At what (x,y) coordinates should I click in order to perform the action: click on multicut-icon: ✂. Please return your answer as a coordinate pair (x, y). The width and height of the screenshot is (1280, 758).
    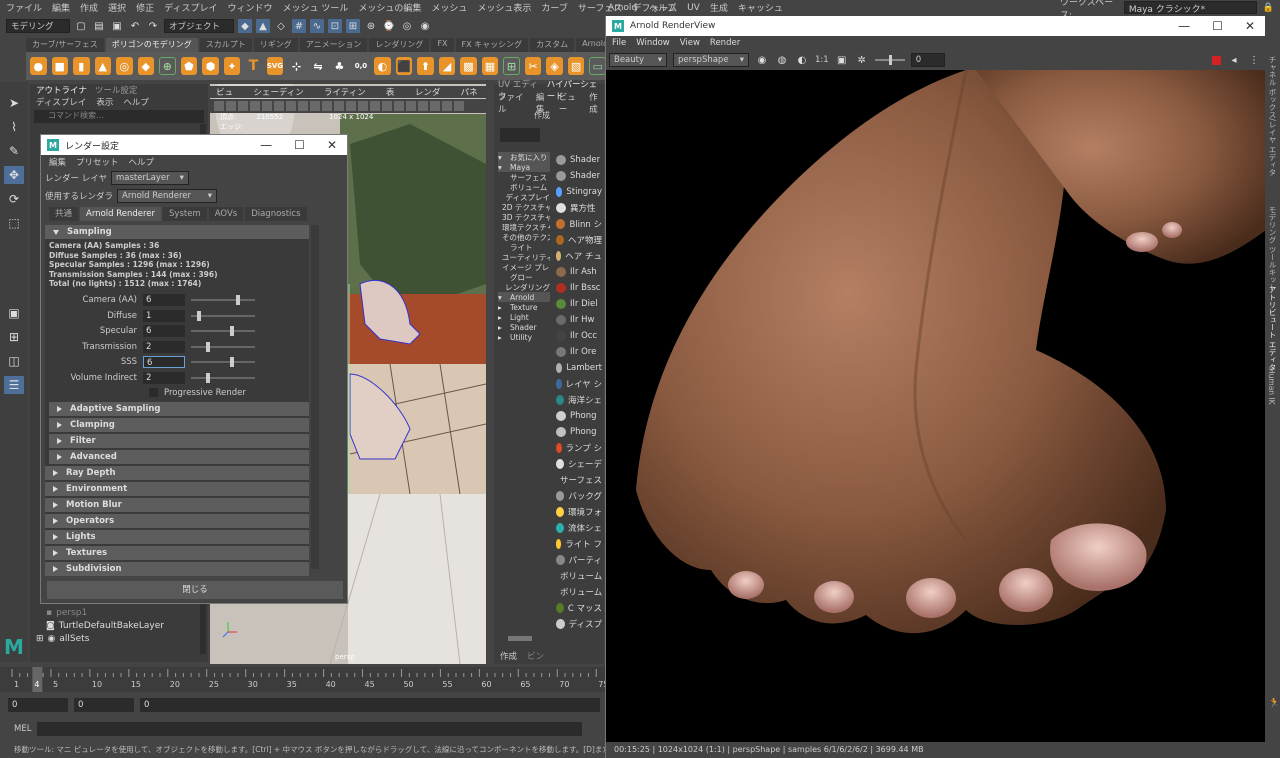
    Looking at the image, I should click on (533, 66).